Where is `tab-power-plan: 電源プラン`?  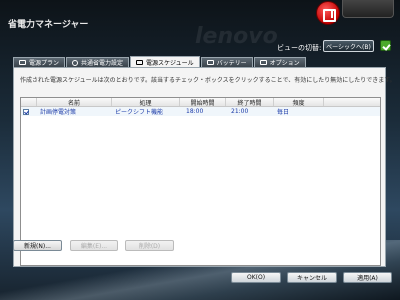 tab-power-plan: 電源プラン is located at coordinates (39, 62).